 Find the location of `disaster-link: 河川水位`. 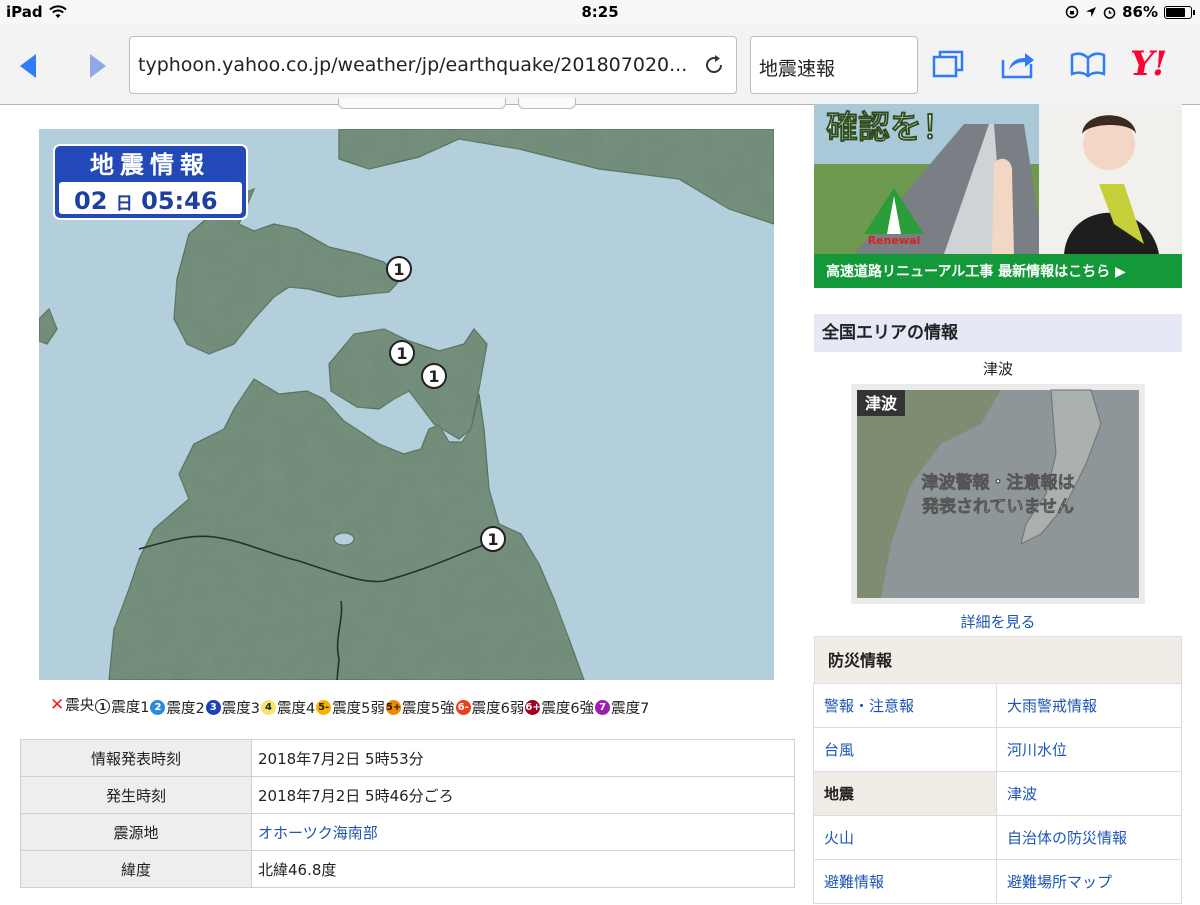

disaster-link: 河川水位 is located at coordinates (1089, 749).